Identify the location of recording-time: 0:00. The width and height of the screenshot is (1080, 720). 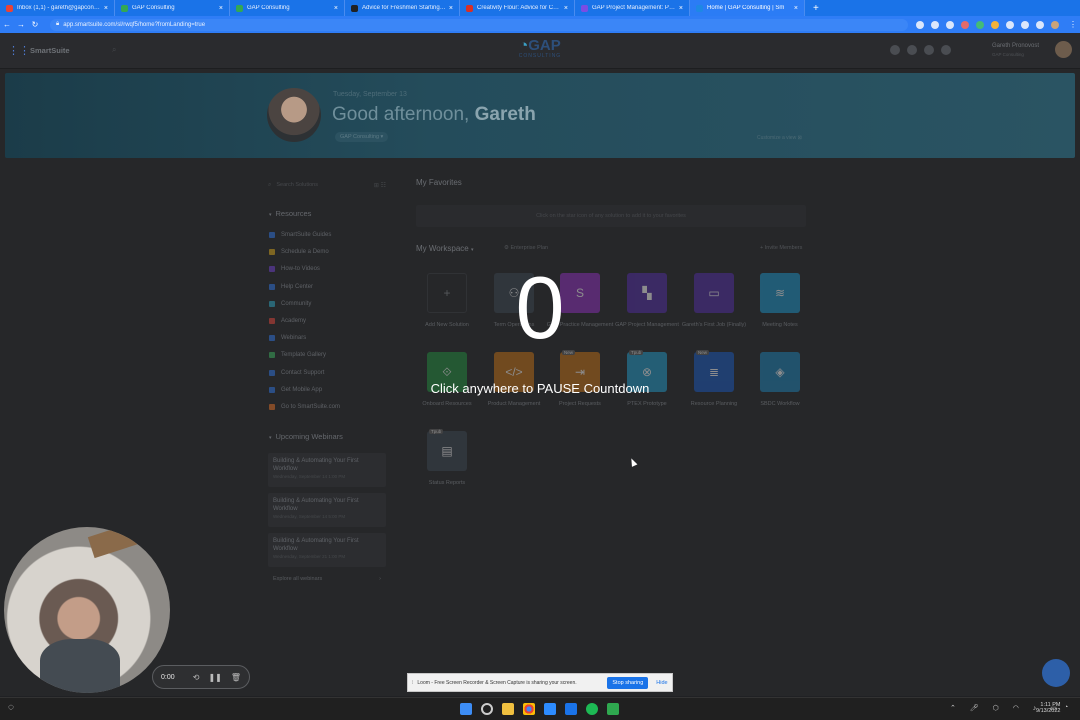
(168, 677).